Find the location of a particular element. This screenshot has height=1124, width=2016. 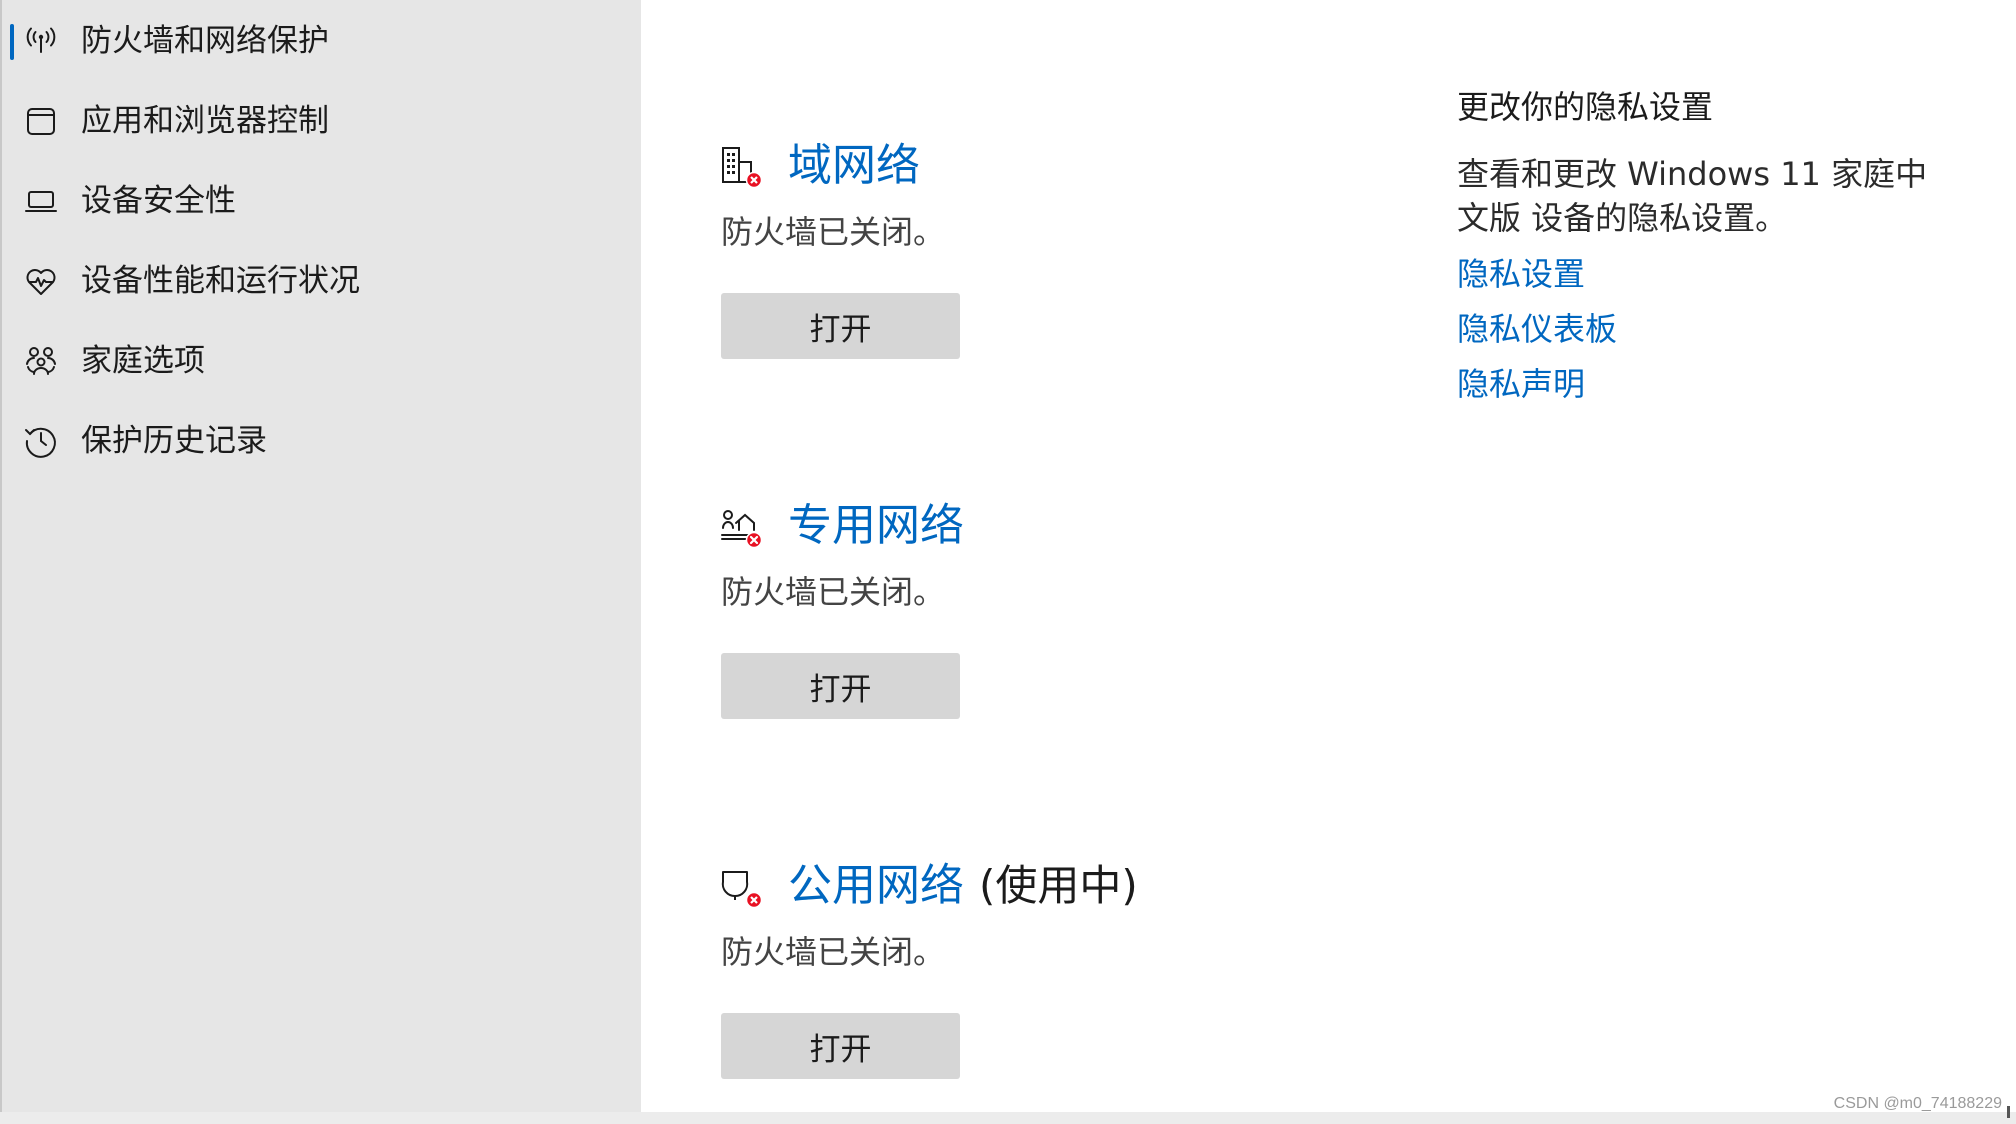

public-network-error-icon is located at coordinates (742, 888).